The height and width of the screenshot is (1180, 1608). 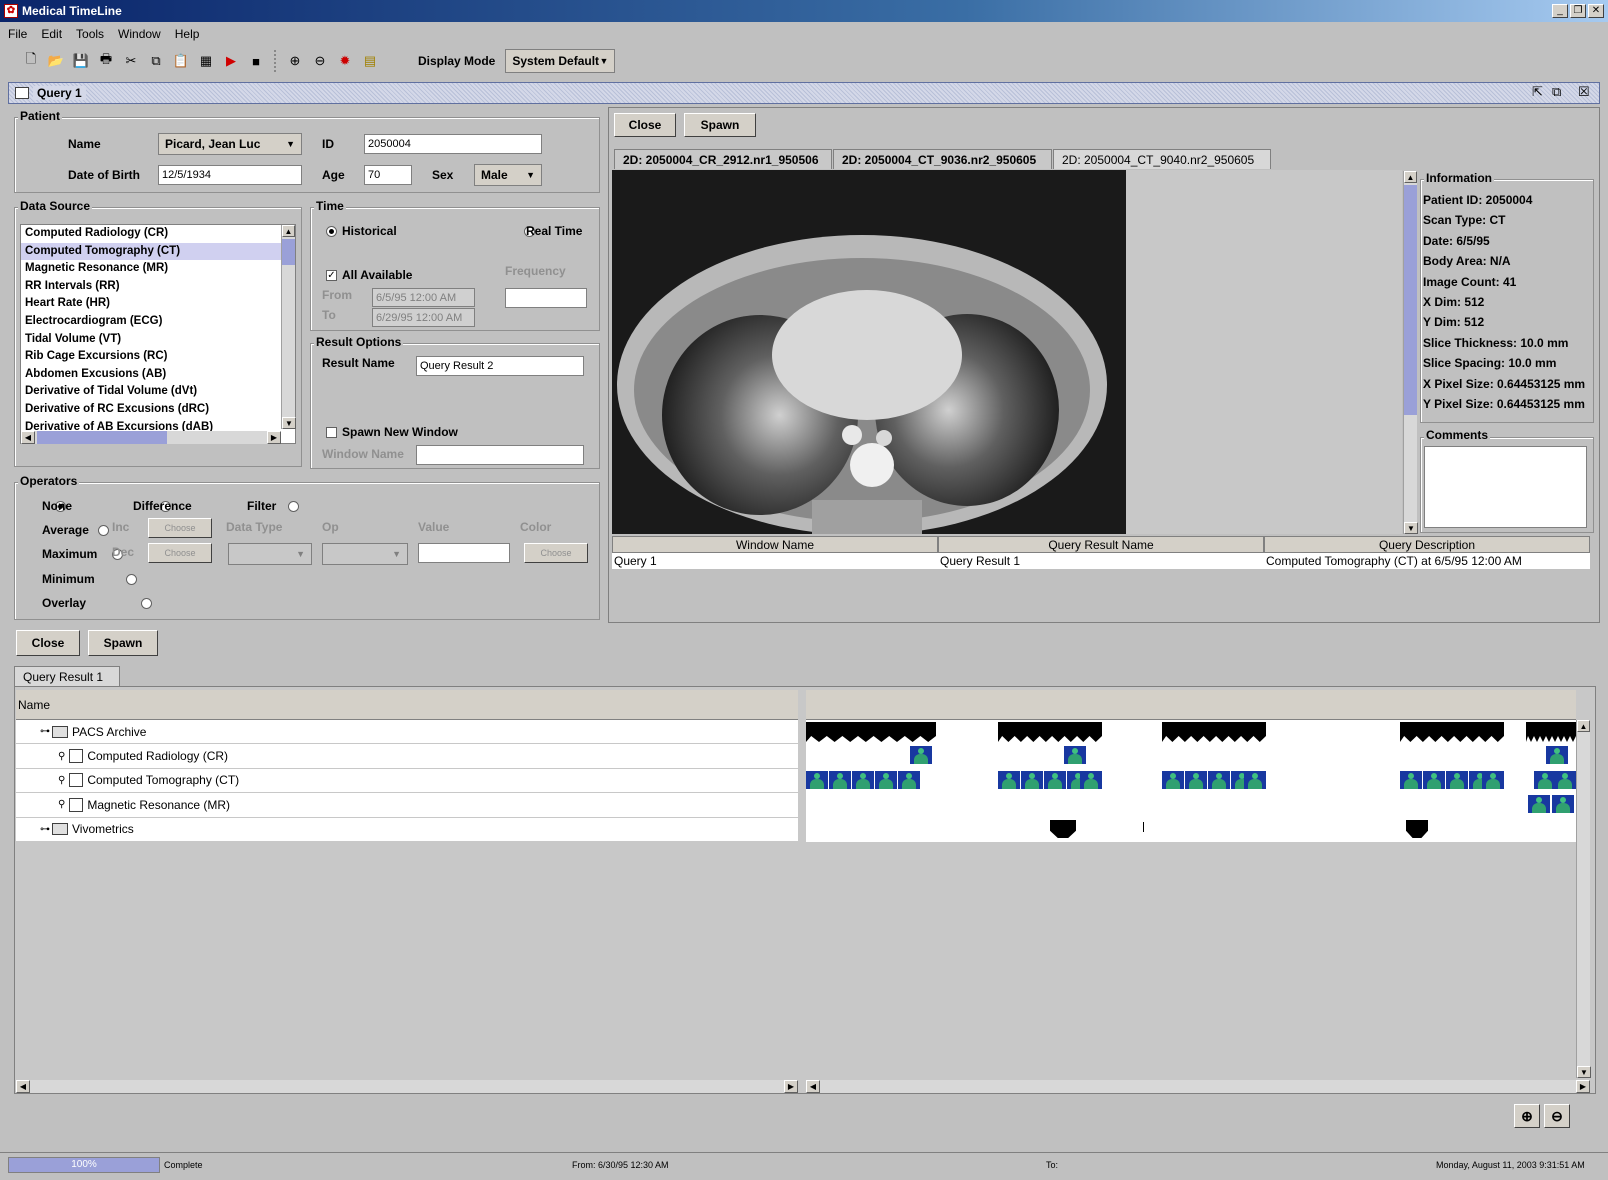 What do you see at coordinates (158, 287) in the screenshot?
I see `list-item: RR Intervals (RR)` at bounding box center [158, 287].